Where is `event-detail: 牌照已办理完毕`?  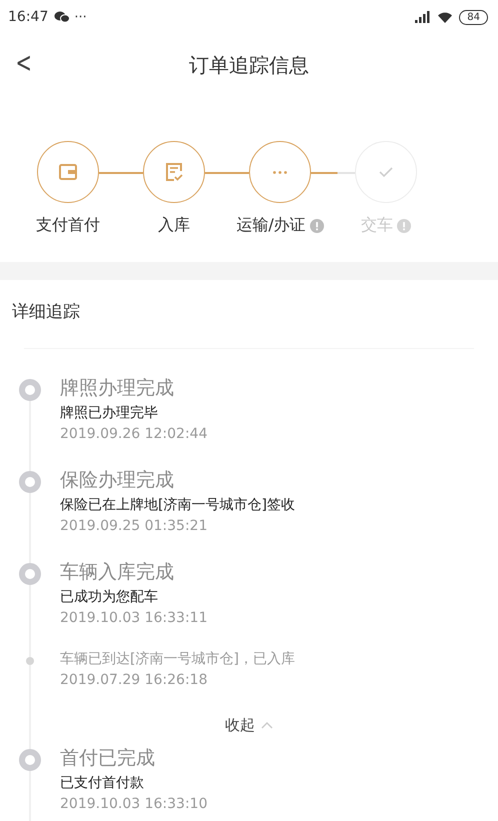 event-detail: 牌照已办理完毕 is located at coordinates (109, 413).